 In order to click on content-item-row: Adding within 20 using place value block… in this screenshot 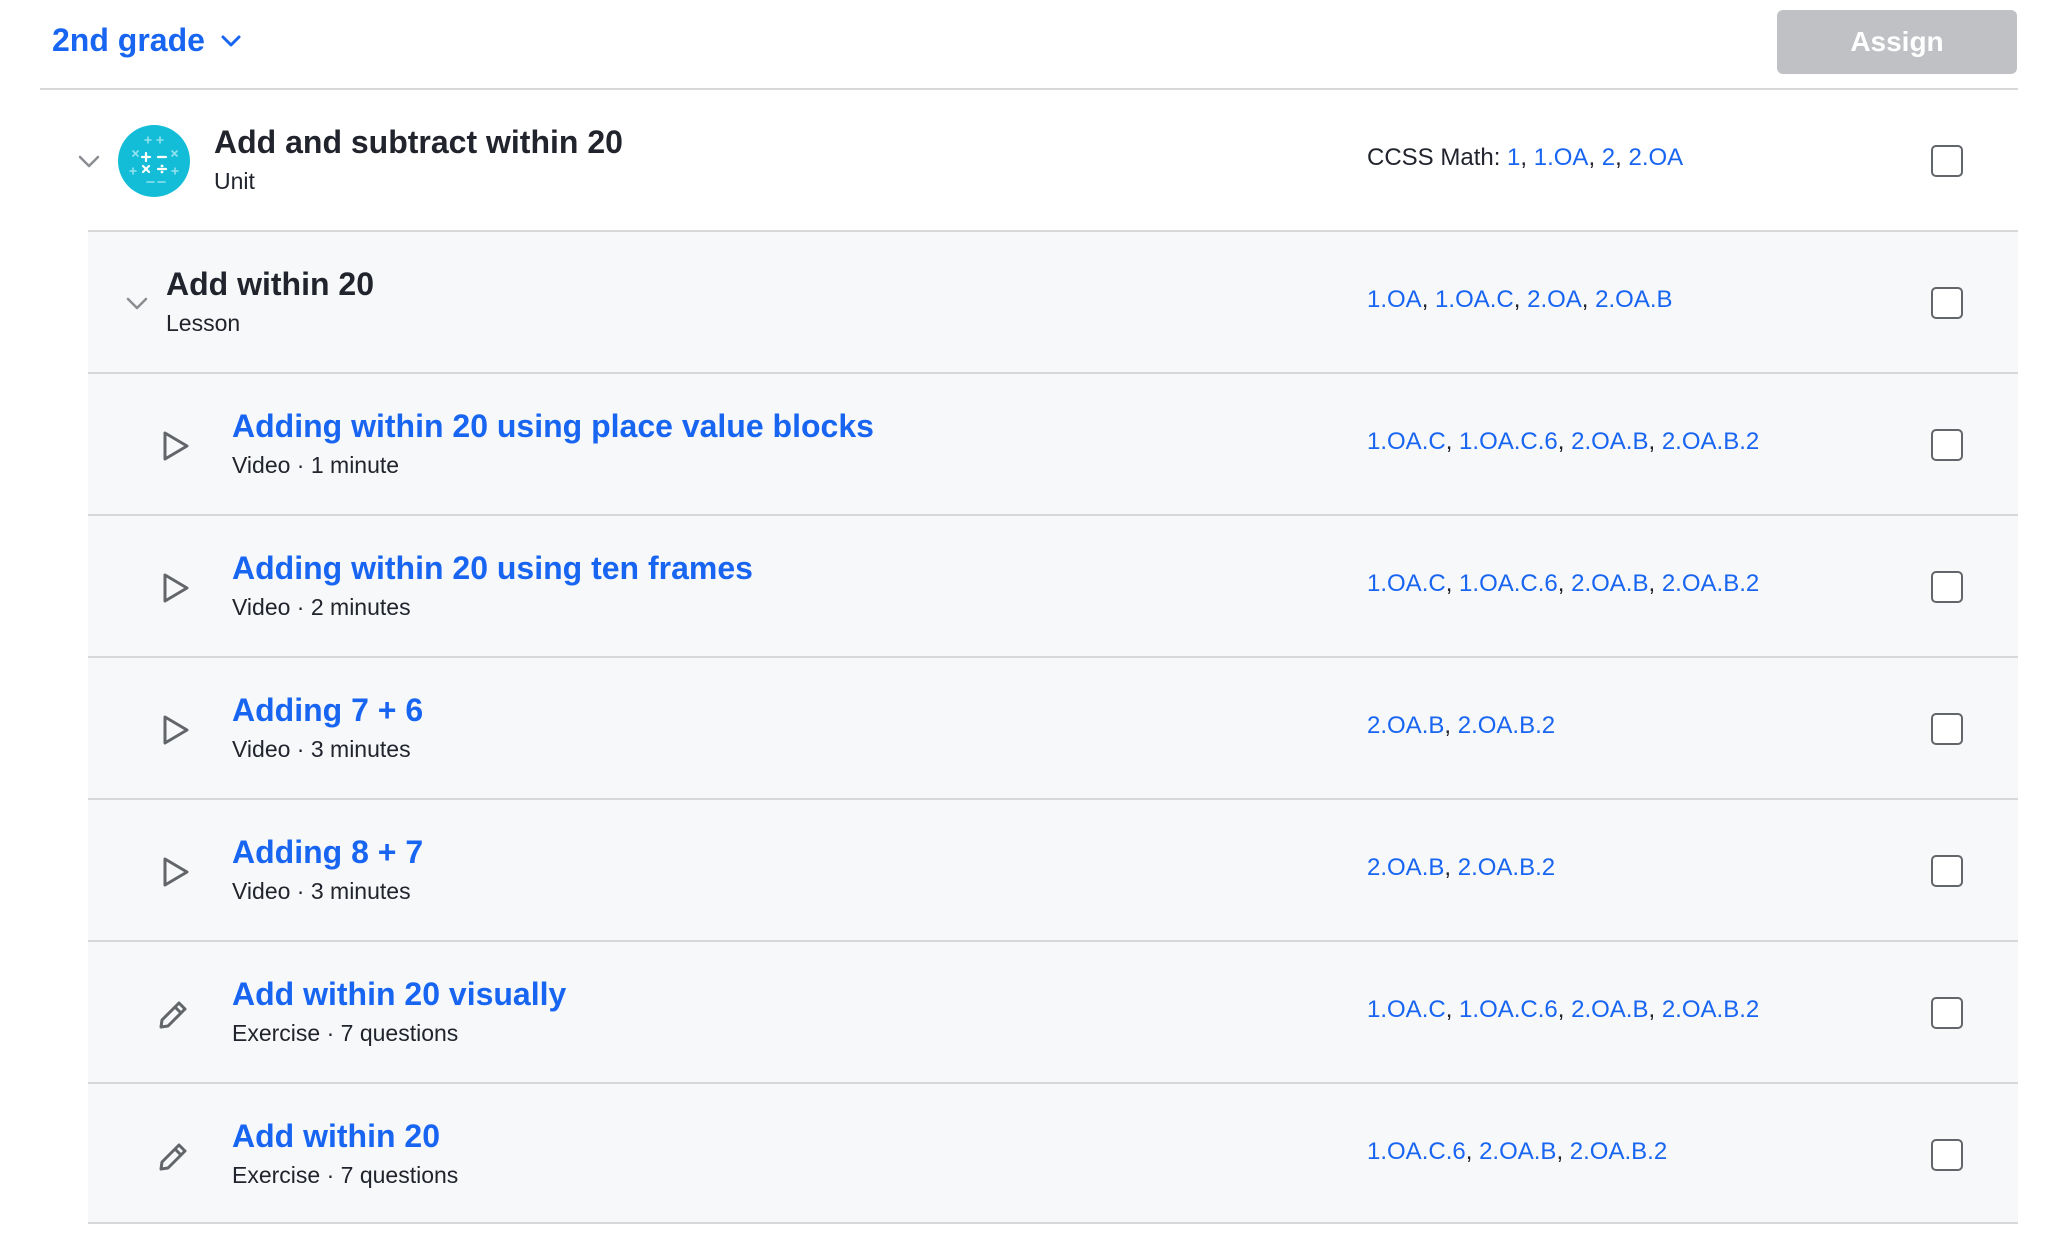, I will do `click(1053, 443)`.